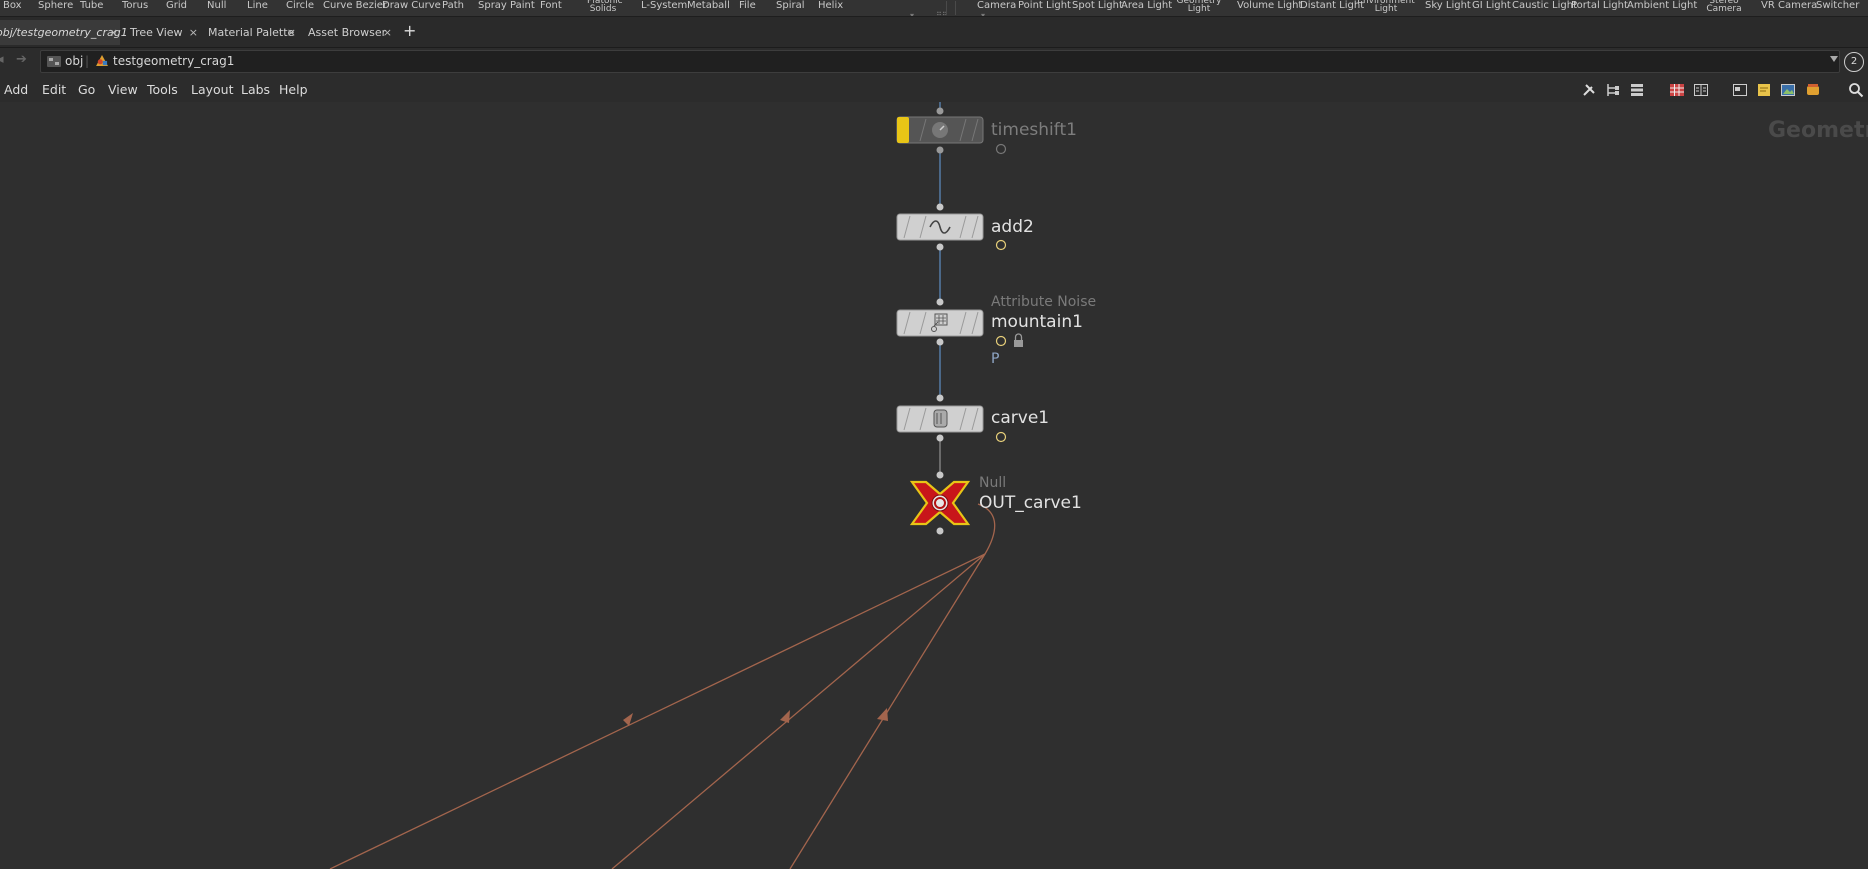 The height and width of the screenshot is (869, 1868). I want to click on node-carve1, so click(951, 418).